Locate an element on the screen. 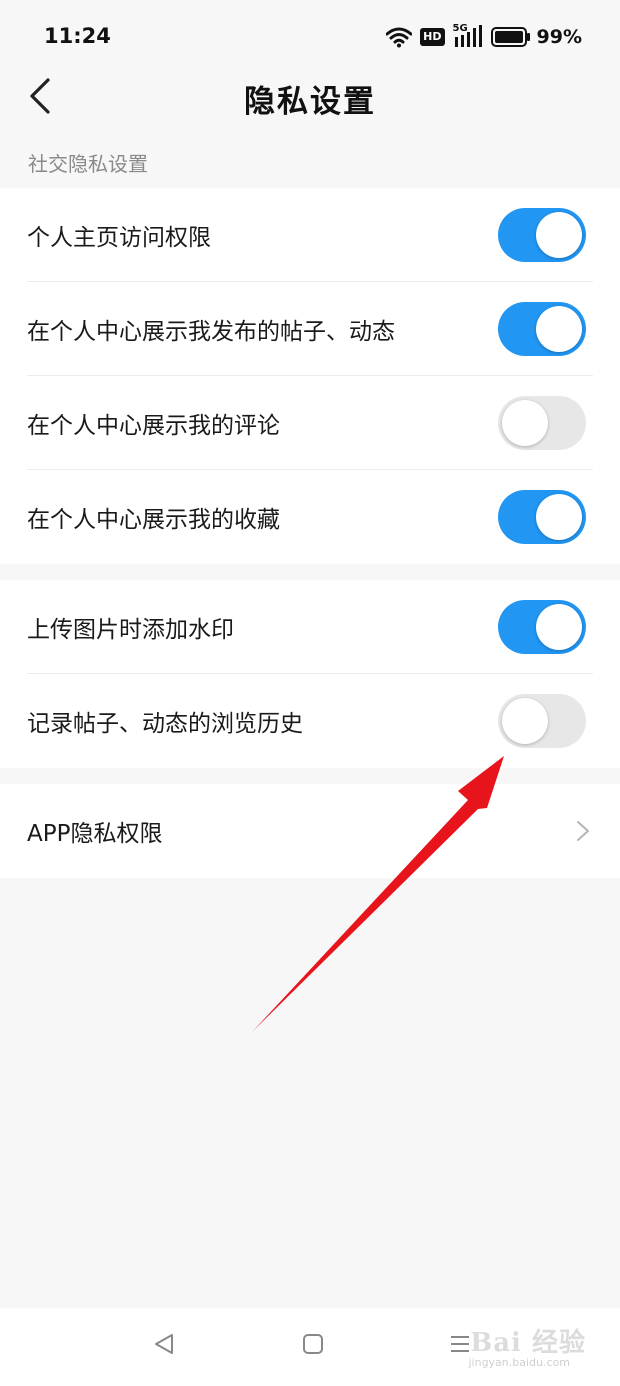 Image resolution: width=620 pixels, height=1386 pixels. app-privacy-group: APP隐私权限 is located at coordinates (310, 831).